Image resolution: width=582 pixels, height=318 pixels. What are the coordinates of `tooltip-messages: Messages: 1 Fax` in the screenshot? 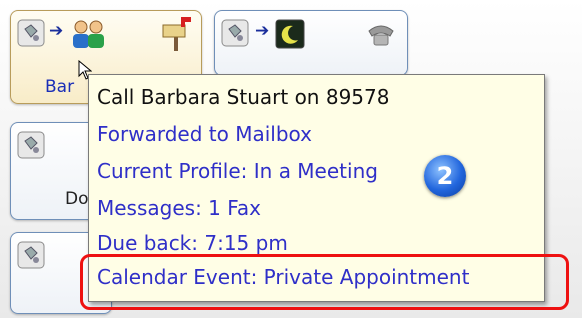 It's located at (179, 208).